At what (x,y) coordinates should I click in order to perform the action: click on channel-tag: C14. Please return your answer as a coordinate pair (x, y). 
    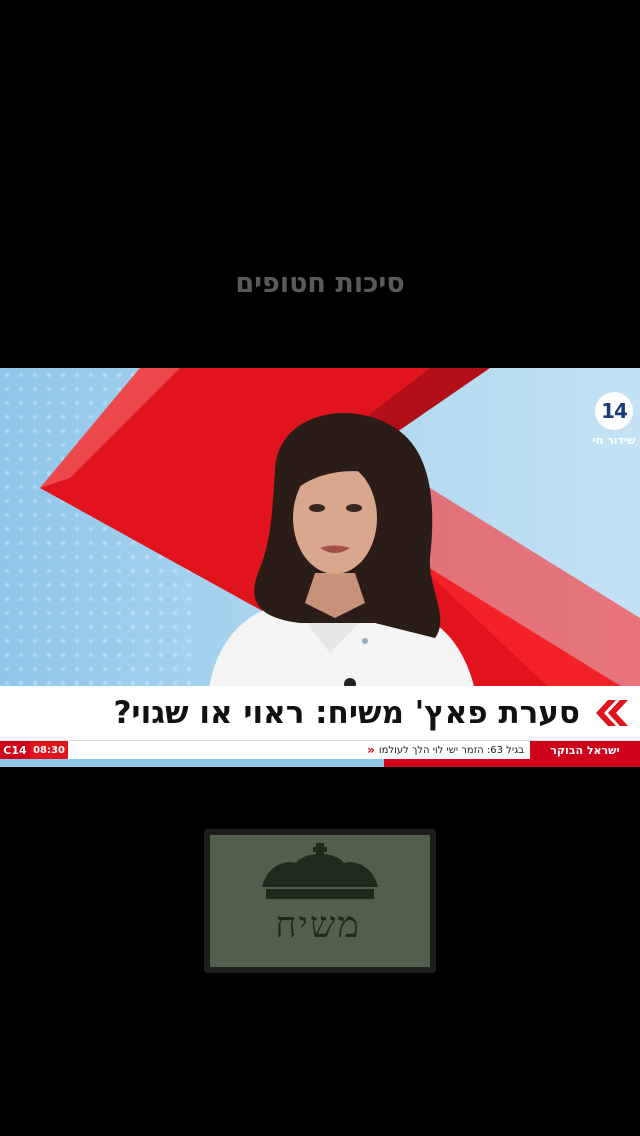
    Looking at the image, I should click on (15, 750).